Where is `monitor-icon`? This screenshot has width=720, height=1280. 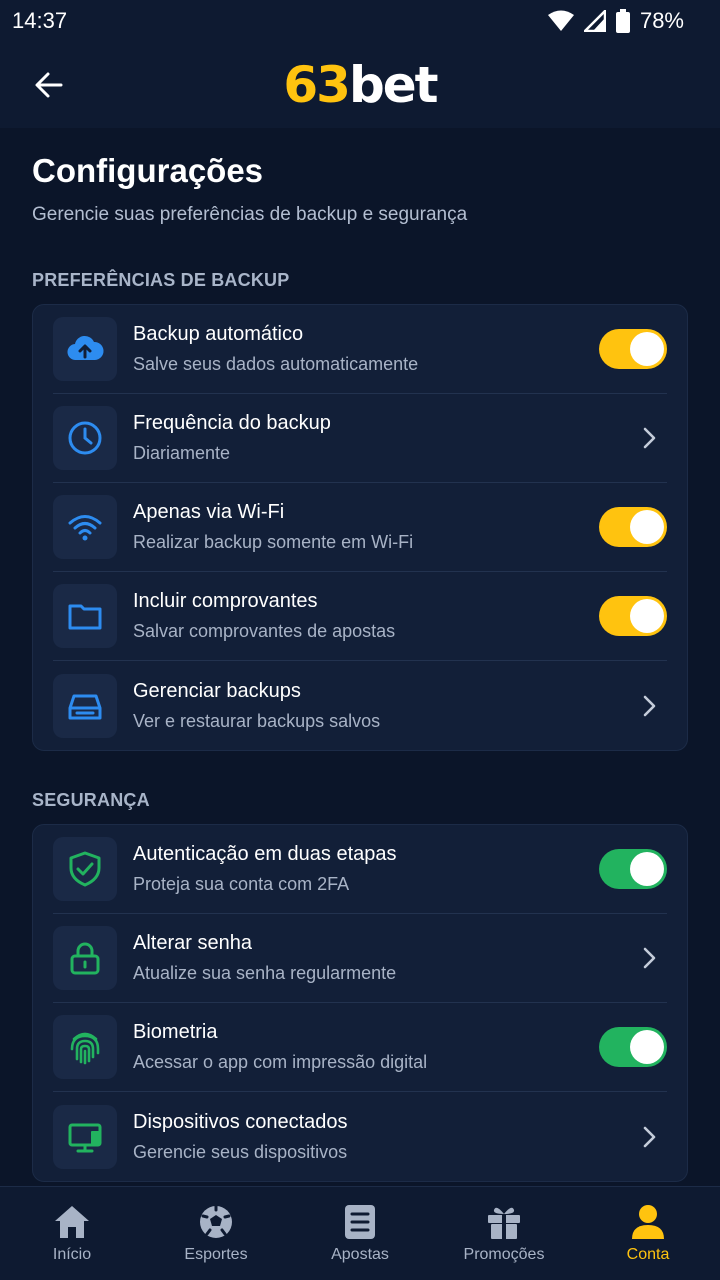 monitor-icon is located at coordinates (85, 1137).